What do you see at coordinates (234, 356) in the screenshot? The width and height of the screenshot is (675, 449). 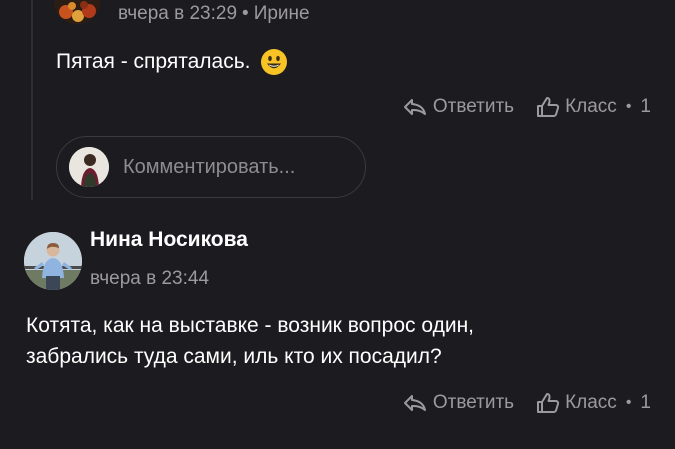 I see `comment-text-line: забрались туда сами, иль кто их посадил?` at bounding box center [234, 356].